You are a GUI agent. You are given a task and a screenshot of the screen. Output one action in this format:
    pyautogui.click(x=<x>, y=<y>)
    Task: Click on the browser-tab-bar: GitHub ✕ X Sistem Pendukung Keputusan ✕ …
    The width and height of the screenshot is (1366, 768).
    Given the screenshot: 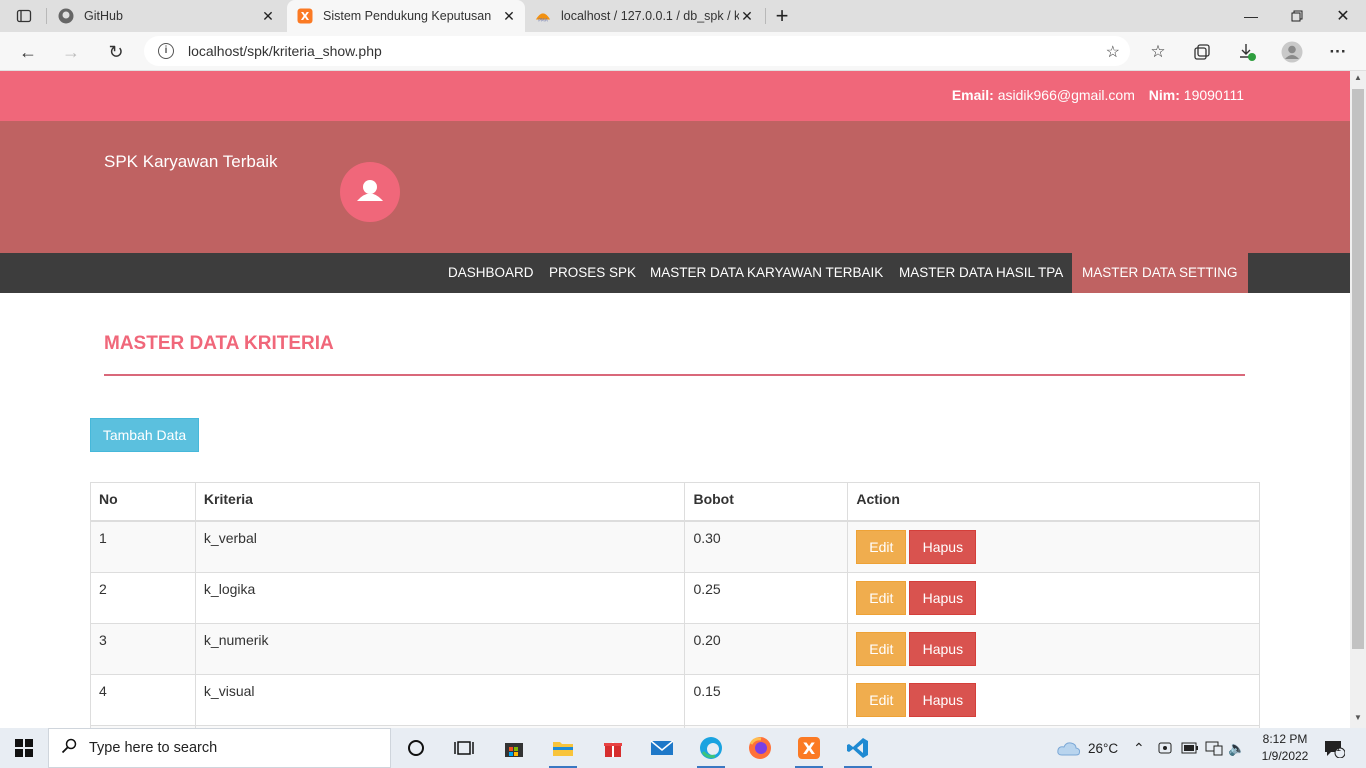 What is the action you would take?
    pyautogui.click(x=683, y=16)
    